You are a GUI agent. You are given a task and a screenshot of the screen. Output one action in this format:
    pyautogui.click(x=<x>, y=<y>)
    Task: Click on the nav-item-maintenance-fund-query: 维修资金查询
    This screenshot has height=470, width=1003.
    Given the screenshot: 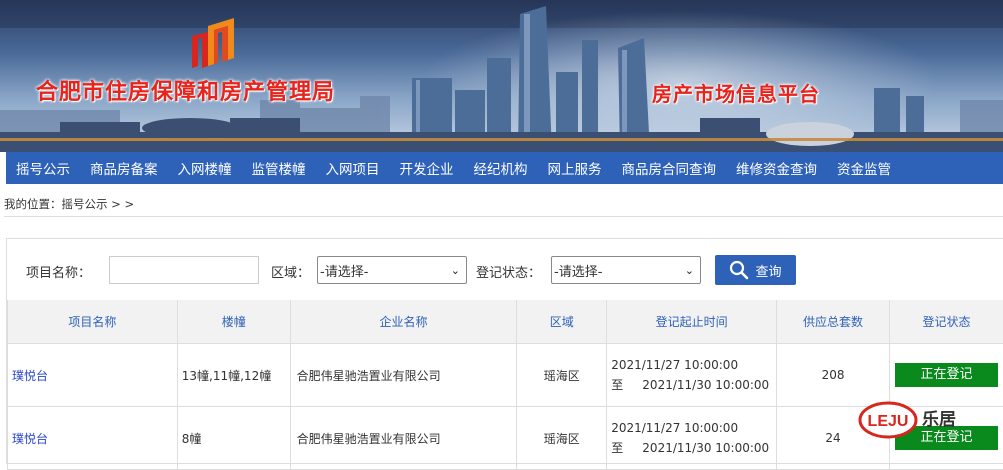 What is the action you would take?
    pyautogui.click(x=776, y=168)
    